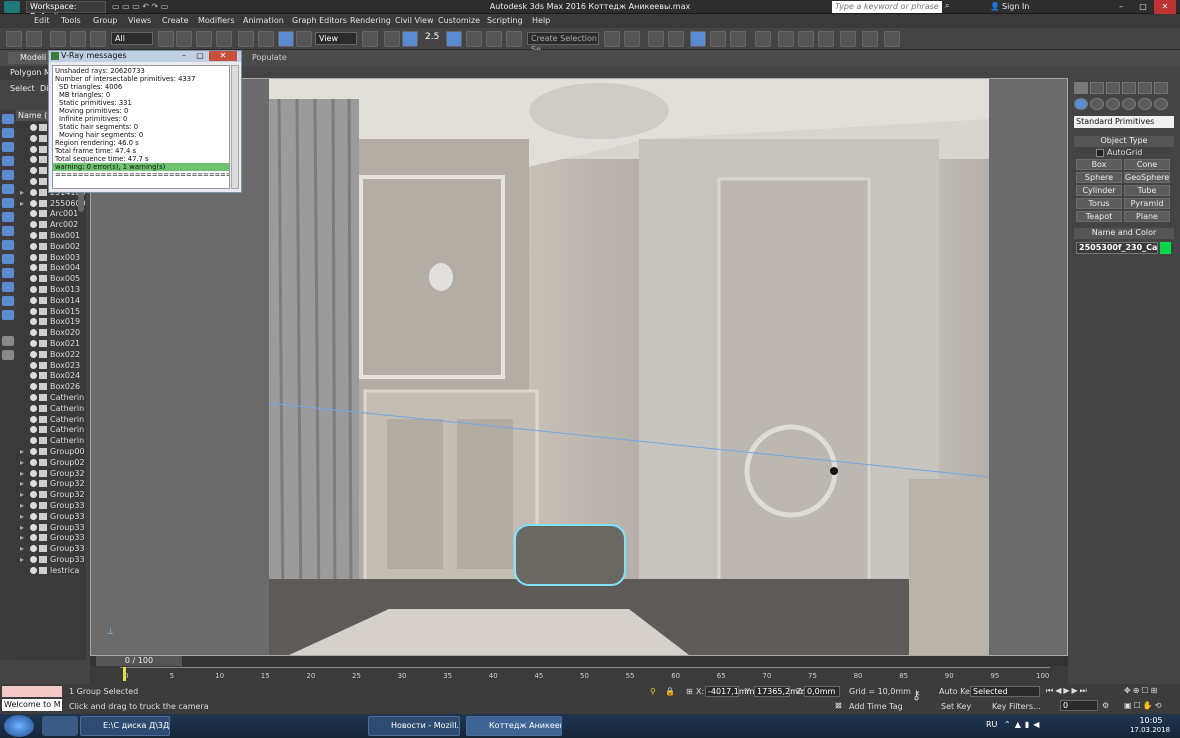 This screenshot has height=738, width=1180. Describe the element at coordinates (1099, 216) in the screenshot. I see `teapot-button: Teapot` at that location.